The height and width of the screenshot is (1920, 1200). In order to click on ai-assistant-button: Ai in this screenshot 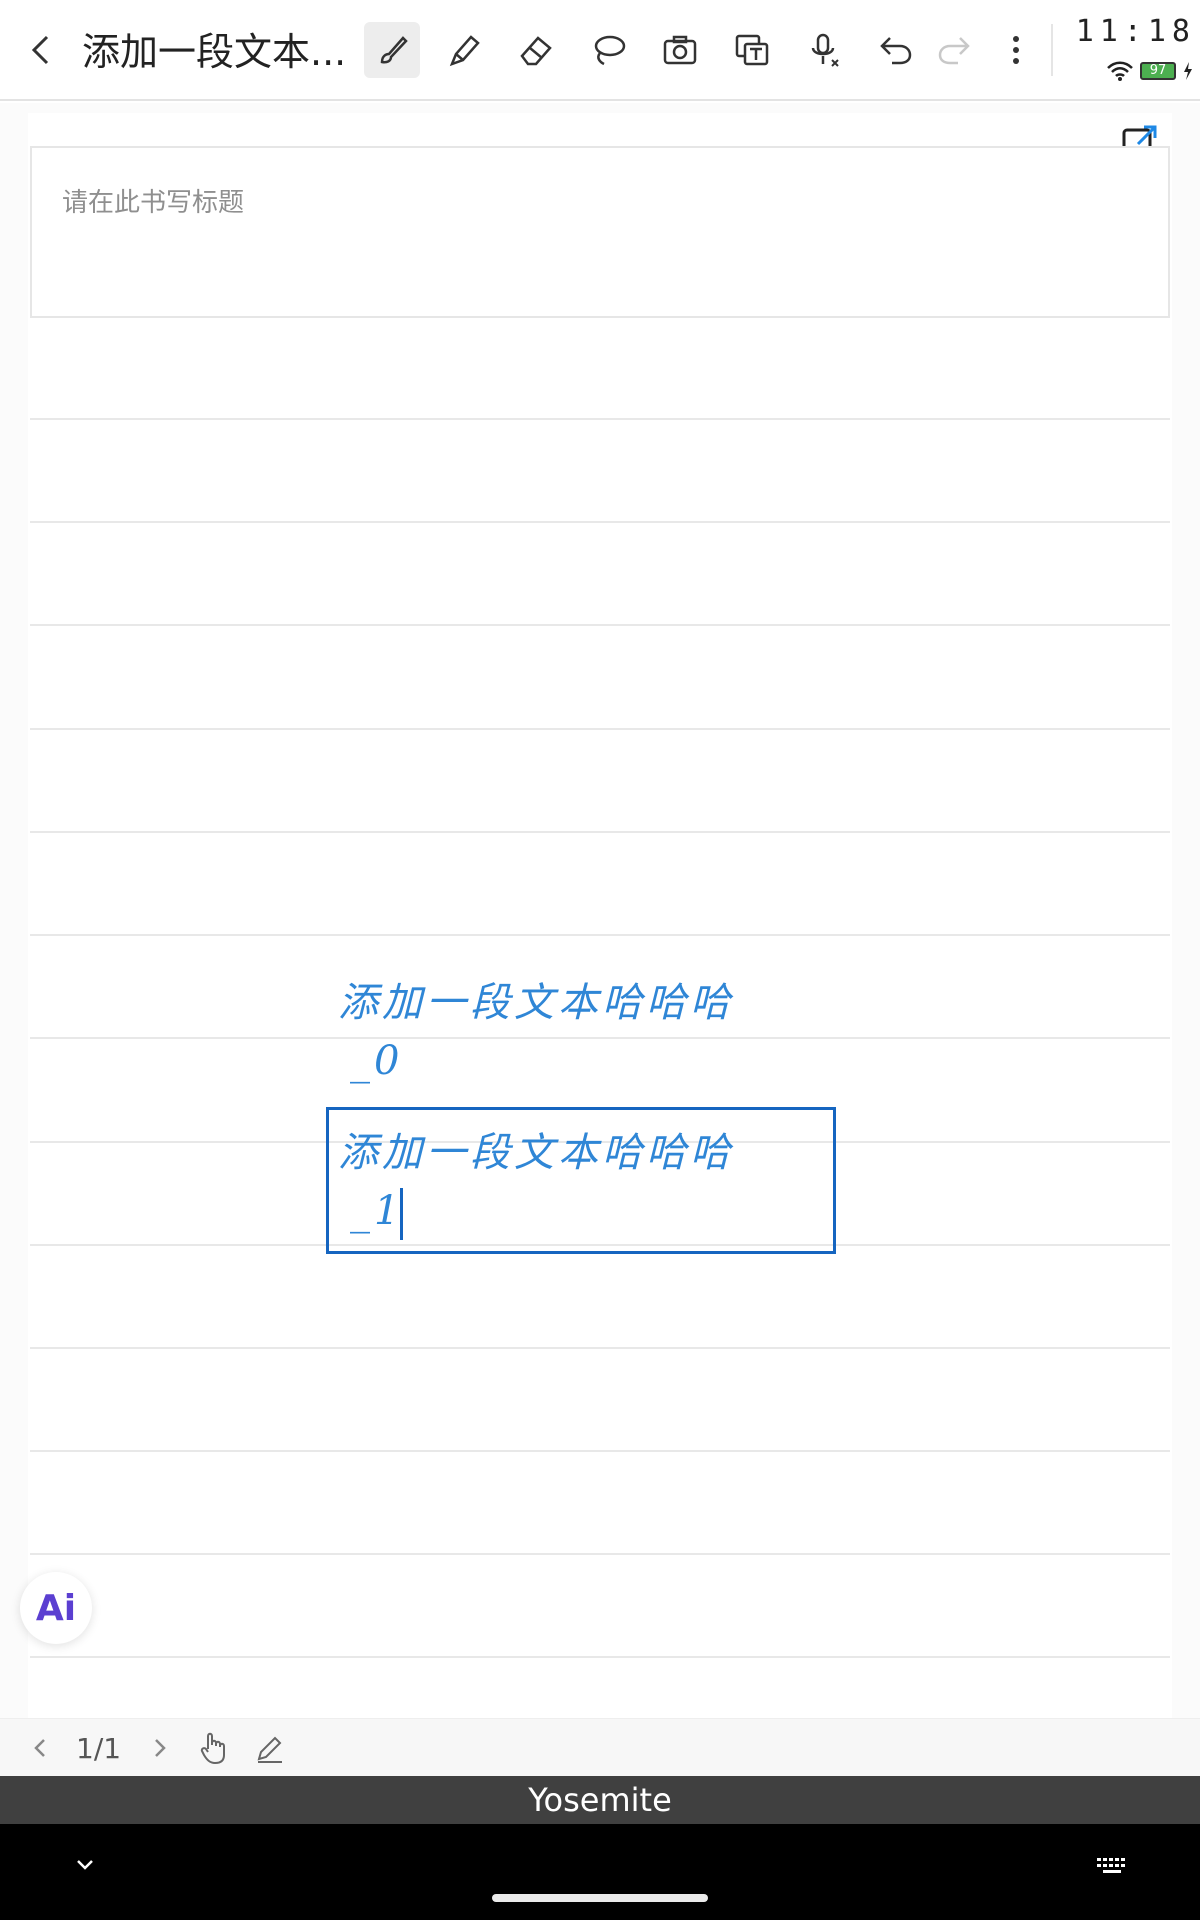, I will do `click(56, 1608)`.